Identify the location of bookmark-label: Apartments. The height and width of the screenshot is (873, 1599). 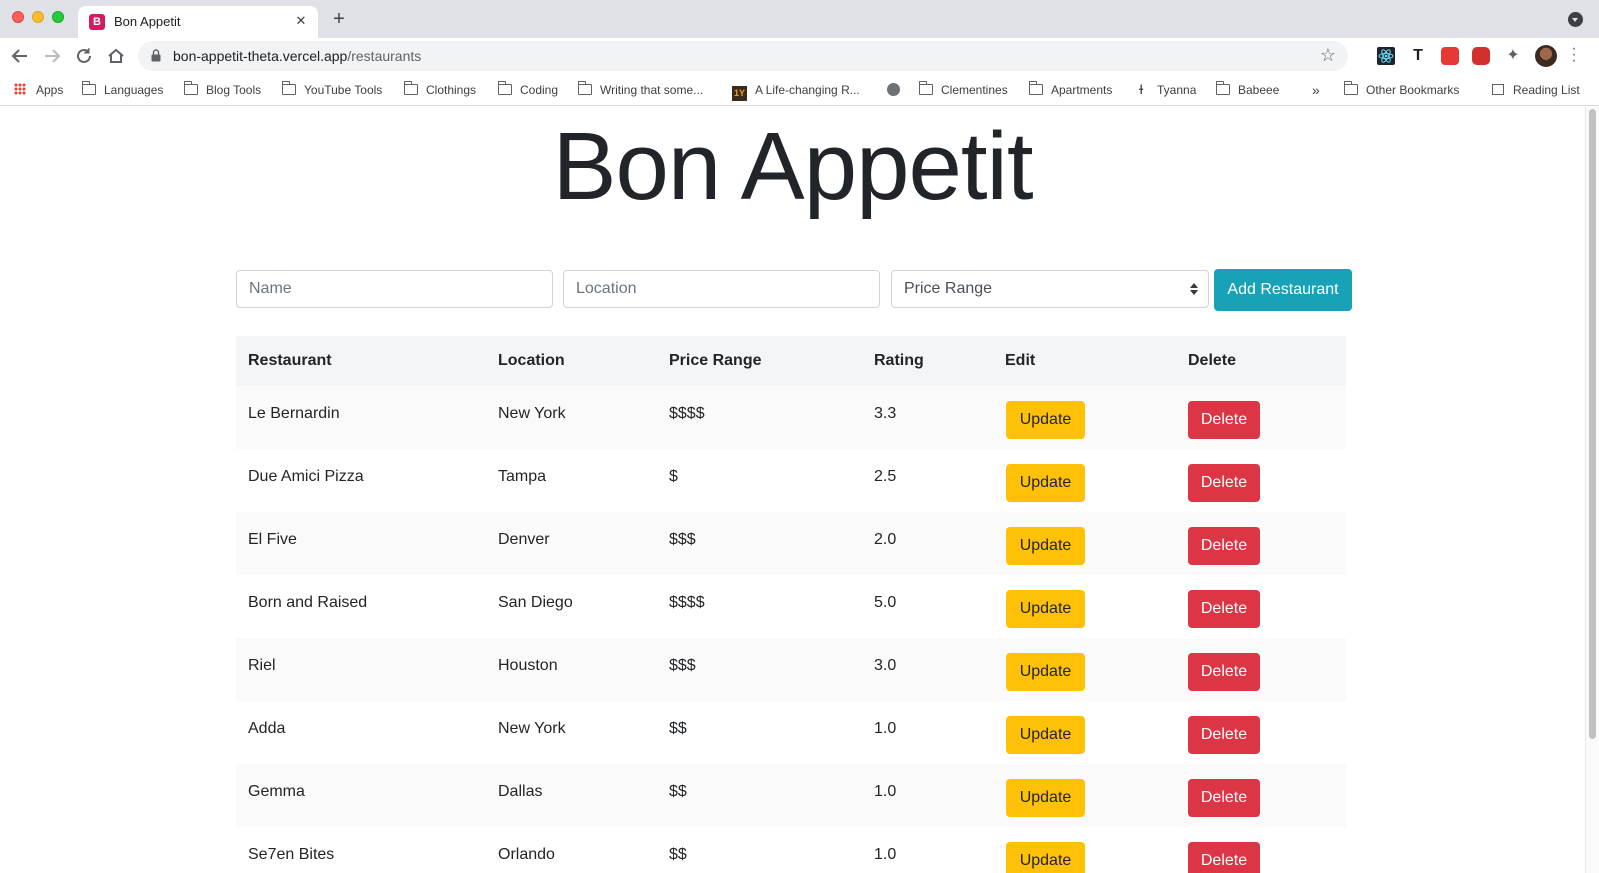
(1082, 90).